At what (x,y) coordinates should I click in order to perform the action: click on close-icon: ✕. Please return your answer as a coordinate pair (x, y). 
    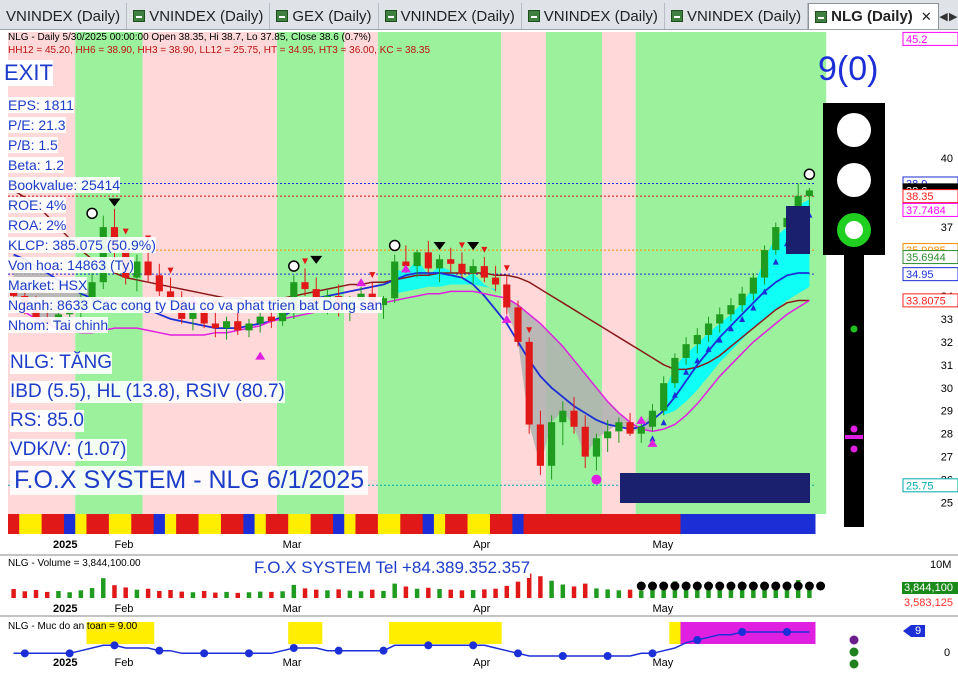
    Looking at the image, I should click on (926, 17).